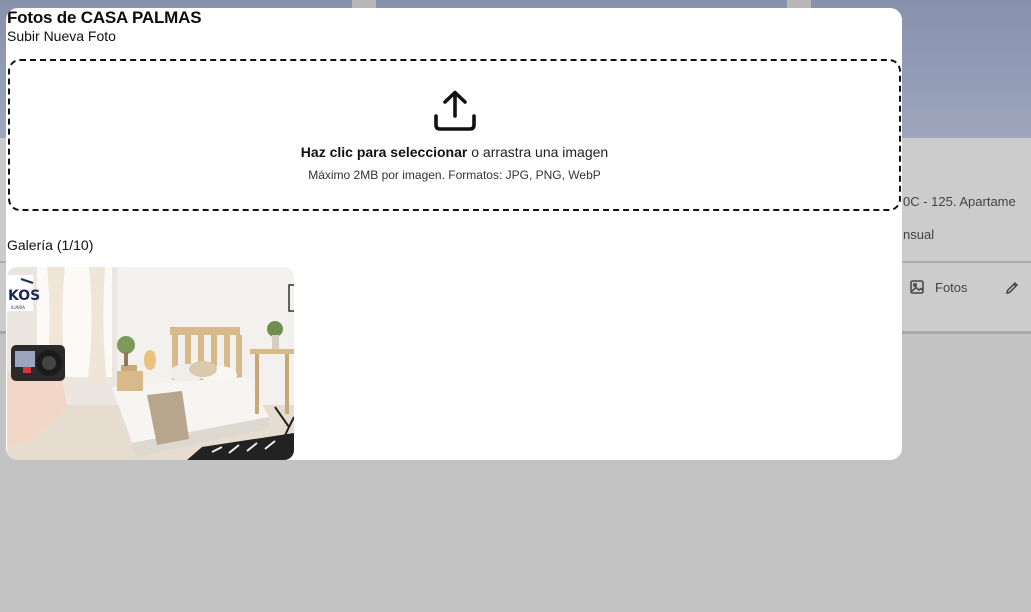  Describe the element at coordinates (384, 152) in the screenshot. I see `dropzone-action-text: Haz clic para seleccionar` at that location.